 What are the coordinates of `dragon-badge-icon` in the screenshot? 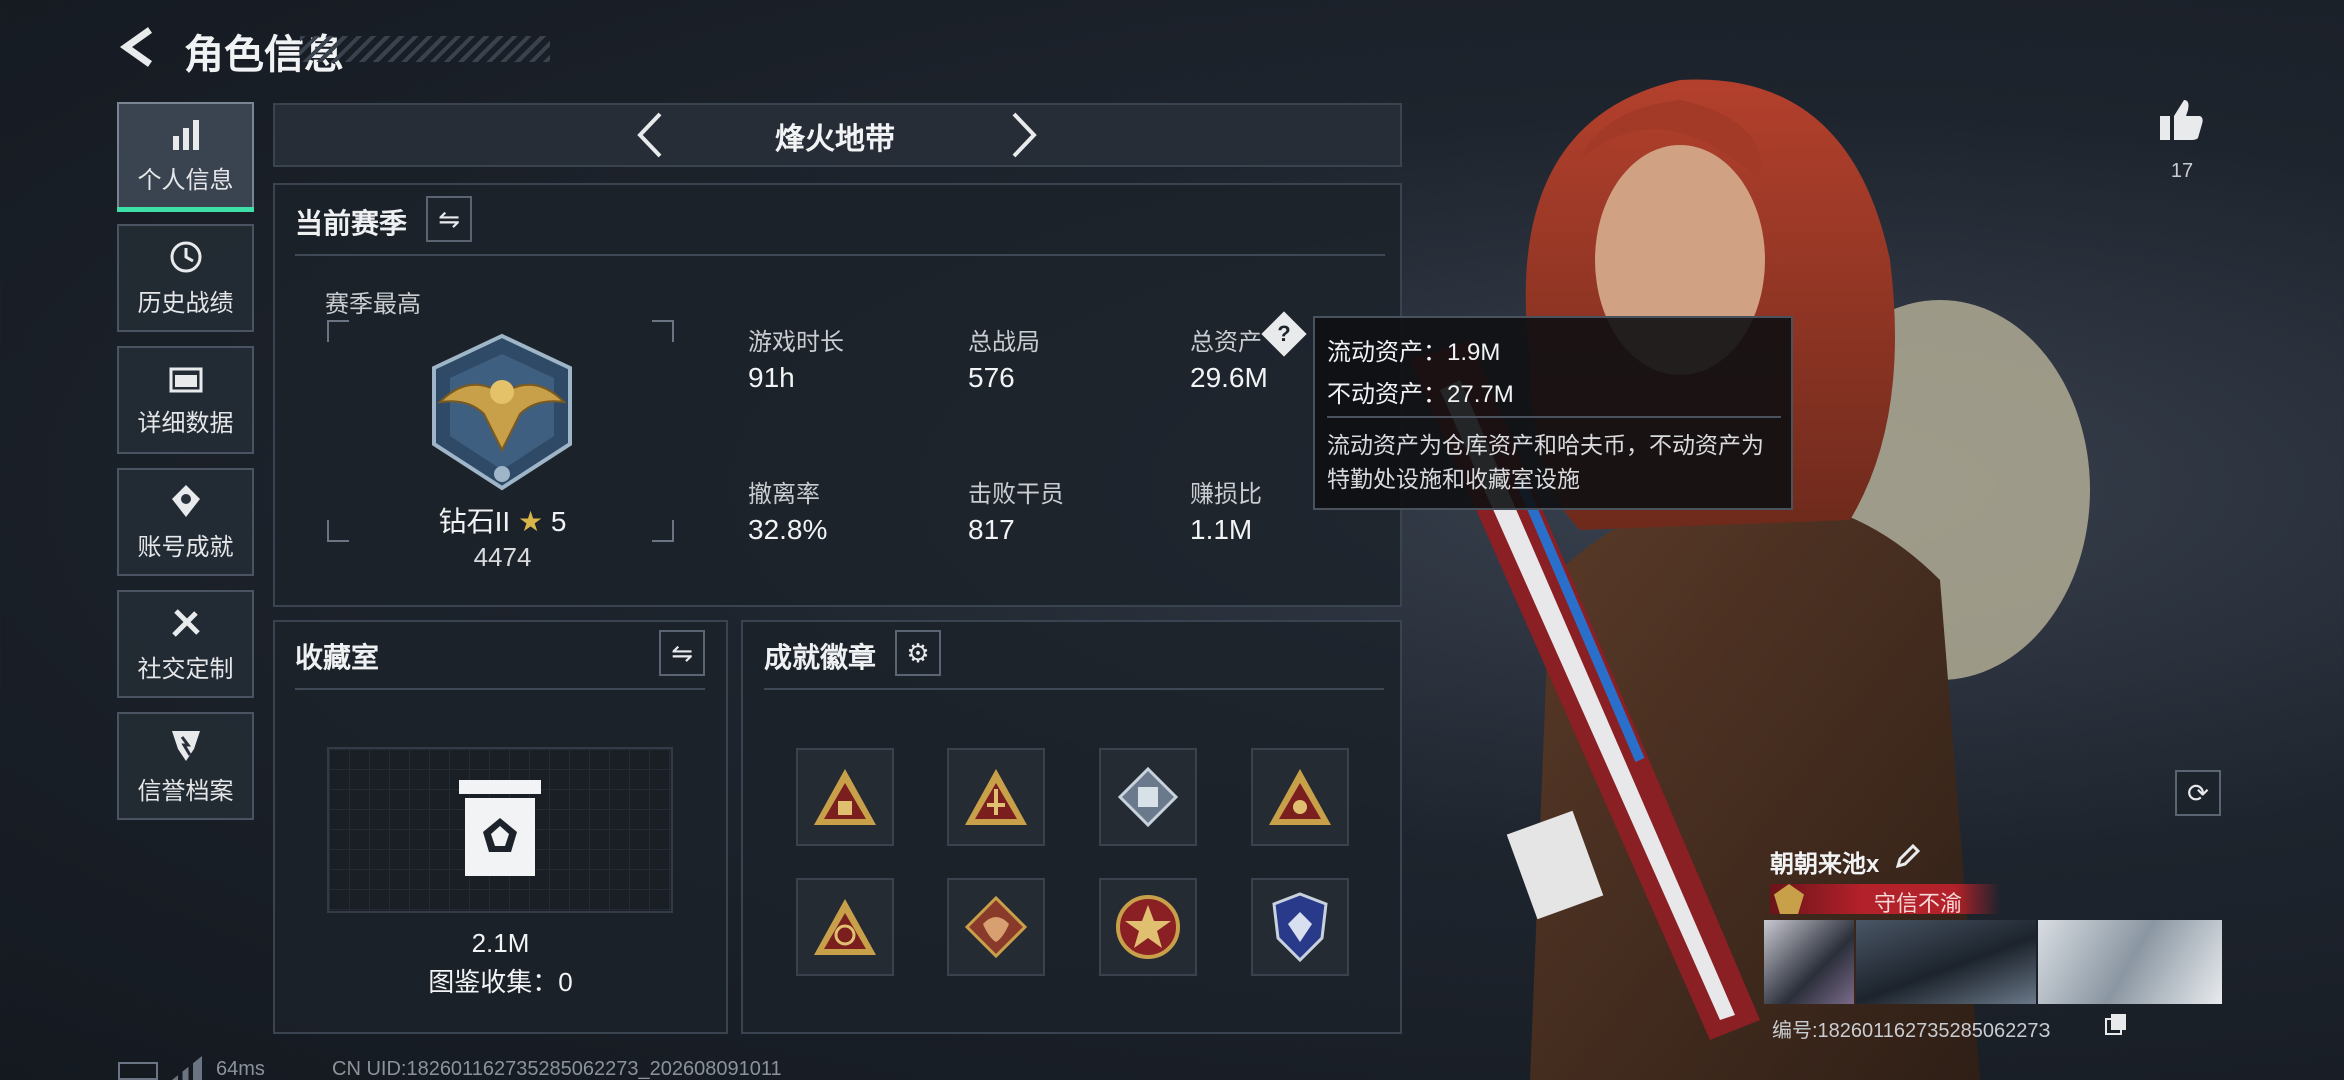 It's located at (996, 927).